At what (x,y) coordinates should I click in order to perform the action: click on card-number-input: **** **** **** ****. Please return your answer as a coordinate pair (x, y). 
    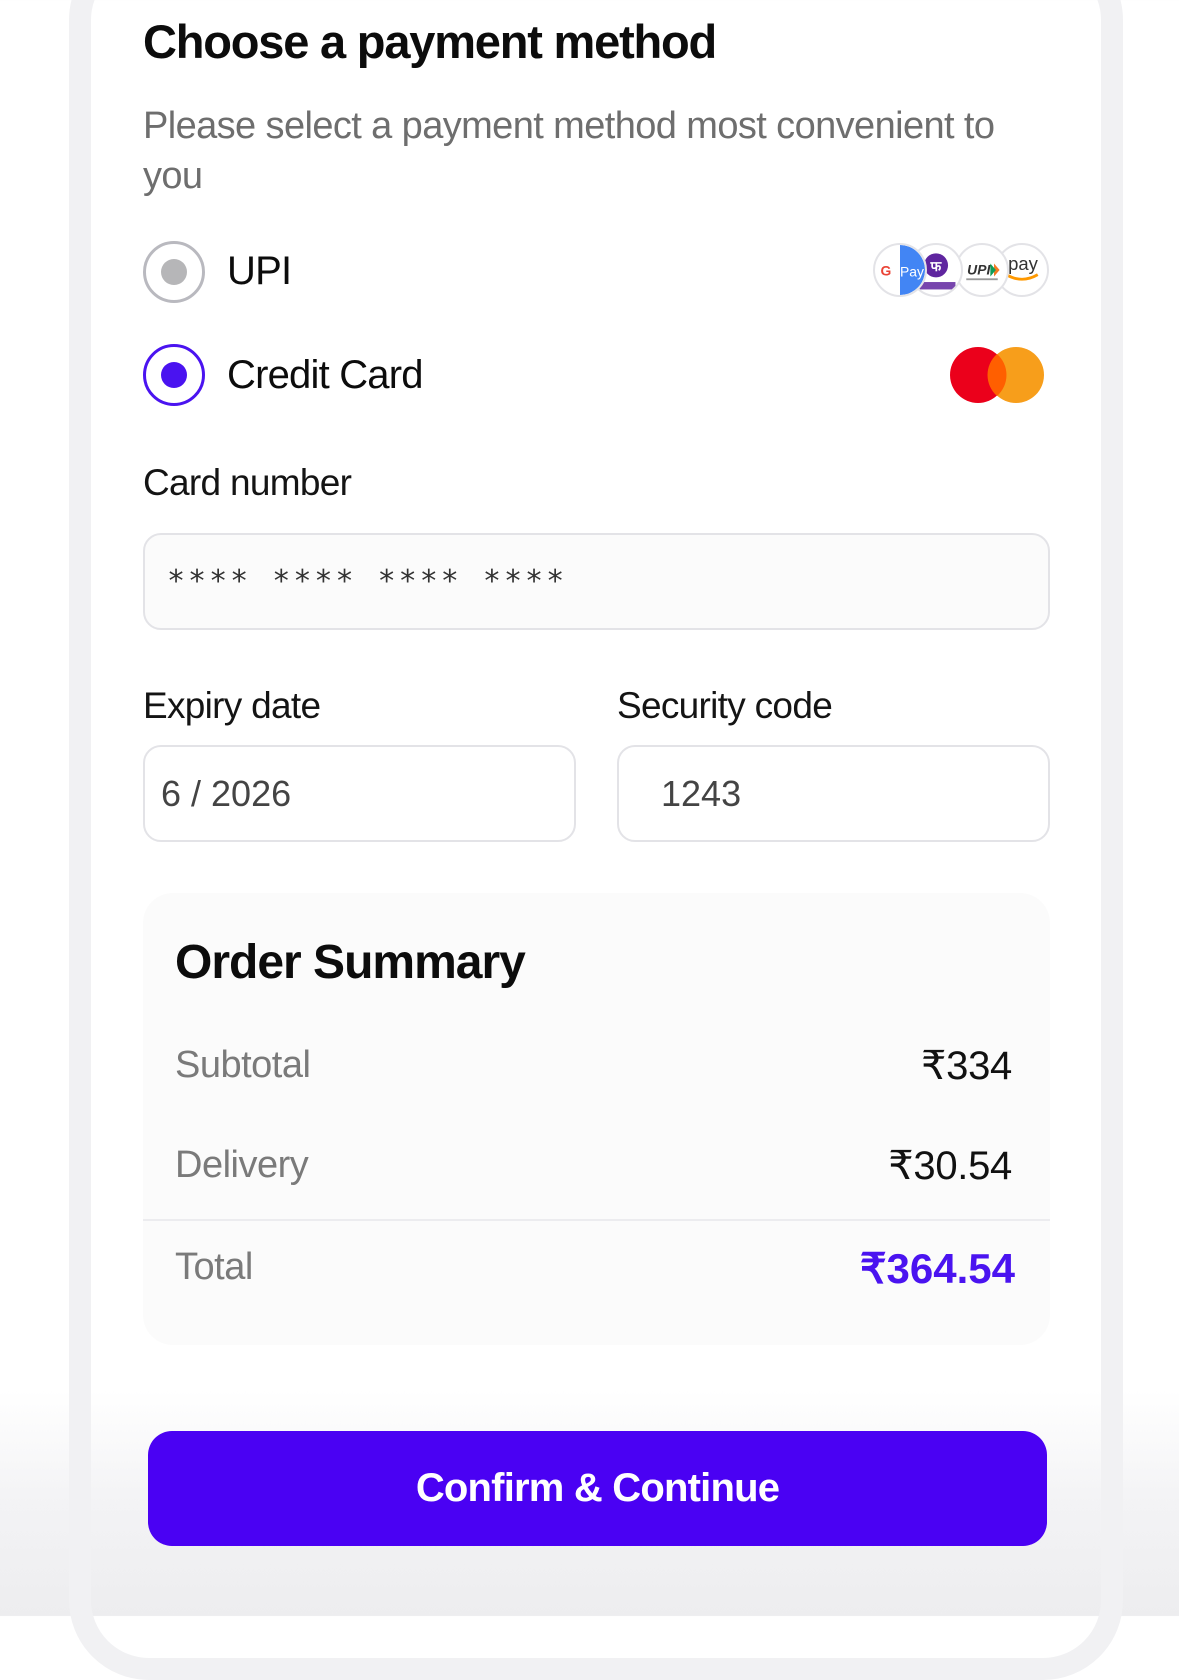
    Looking at the image, I should click on (596, 581).